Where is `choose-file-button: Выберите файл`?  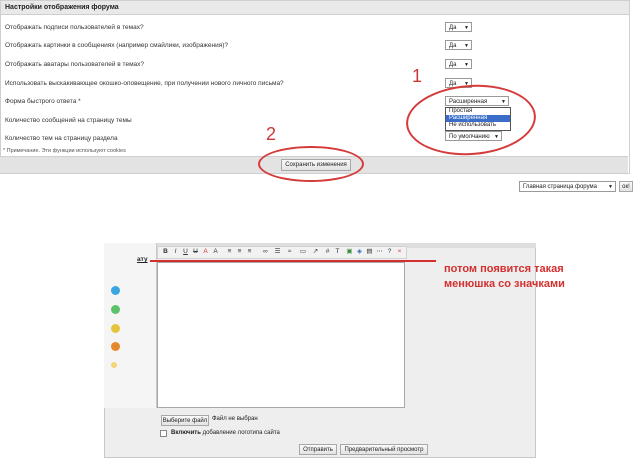 choose-file-button: Выберите файл is located at coordinates (185, 420).